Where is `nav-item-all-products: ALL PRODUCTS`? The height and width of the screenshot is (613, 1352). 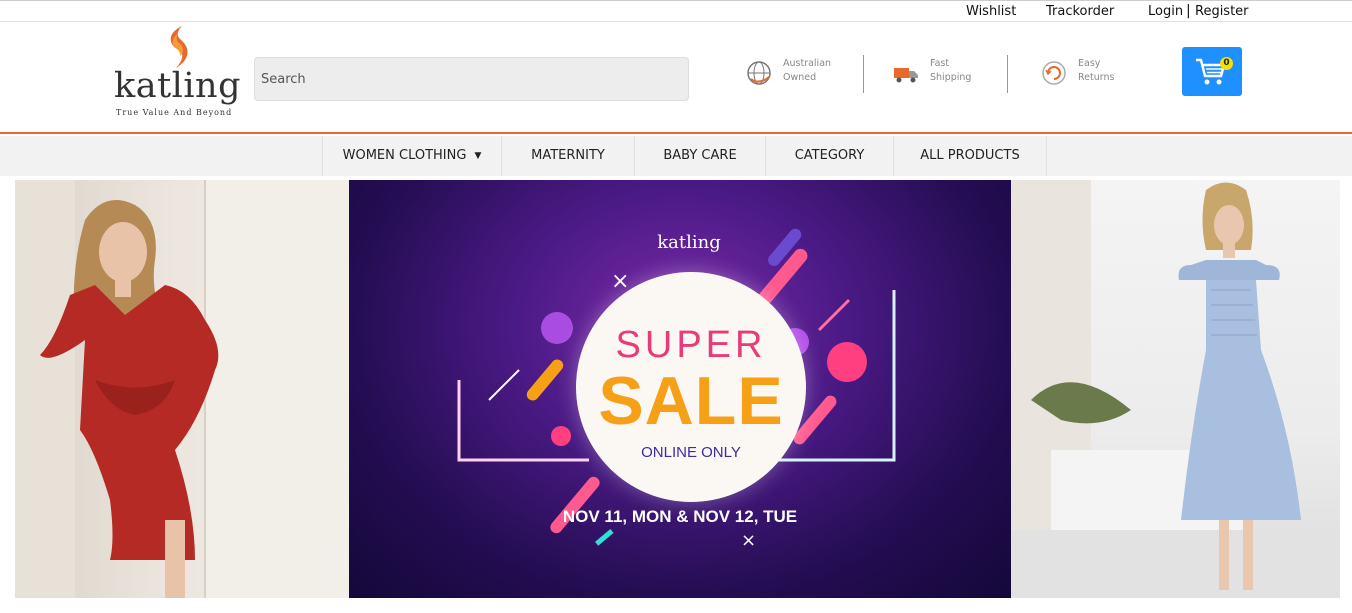 nav-item-all-products: ALL PRODUCTS is located at coordinates (970, 156).